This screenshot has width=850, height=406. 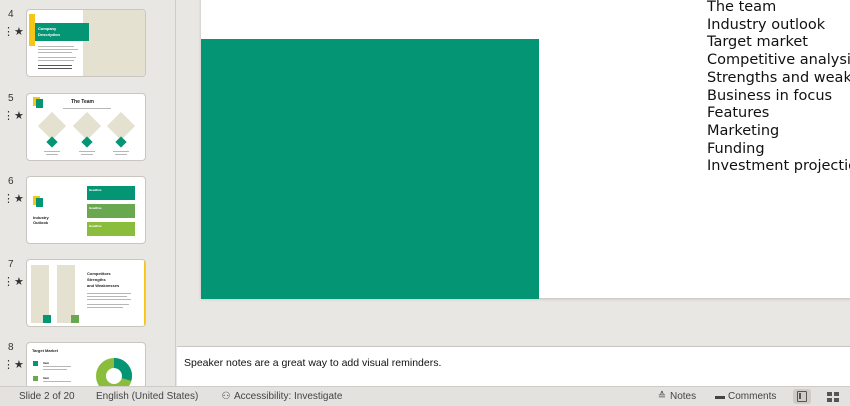 What do you see at coordinates (144, 293) in the screenshot?
I see `yellow-edge` at bounding box center [144, 293].